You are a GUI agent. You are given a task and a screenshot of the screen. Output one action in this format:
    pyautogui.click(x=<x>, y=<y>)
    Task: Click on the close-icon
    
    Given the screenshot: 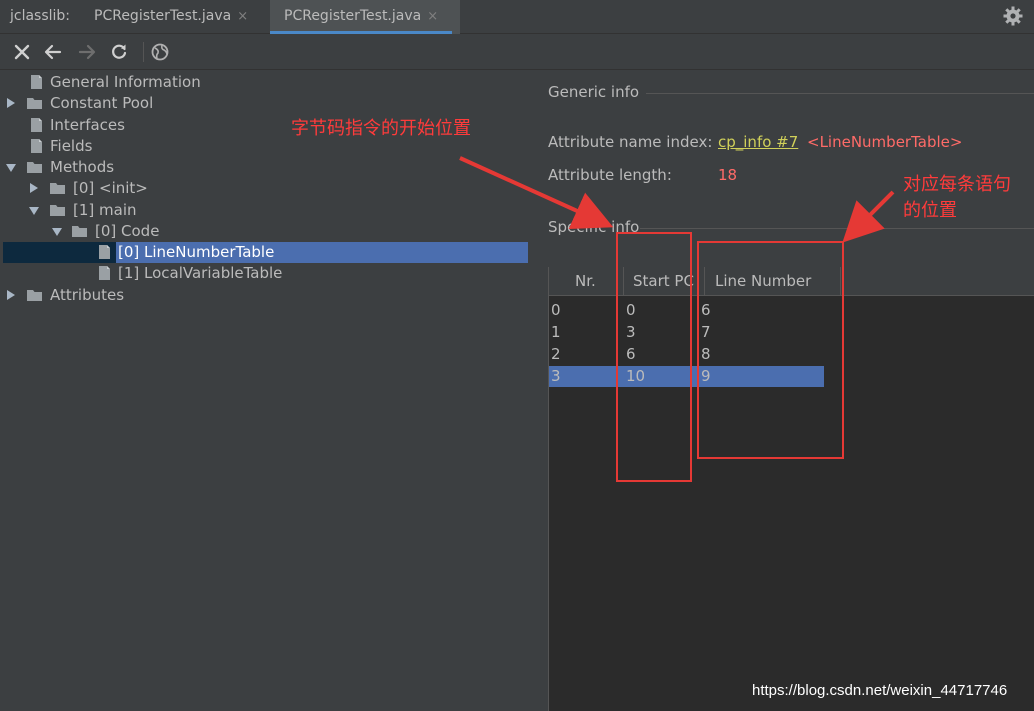 What is the action you would take?
    pyautogui.click(x=22, y=52)
    